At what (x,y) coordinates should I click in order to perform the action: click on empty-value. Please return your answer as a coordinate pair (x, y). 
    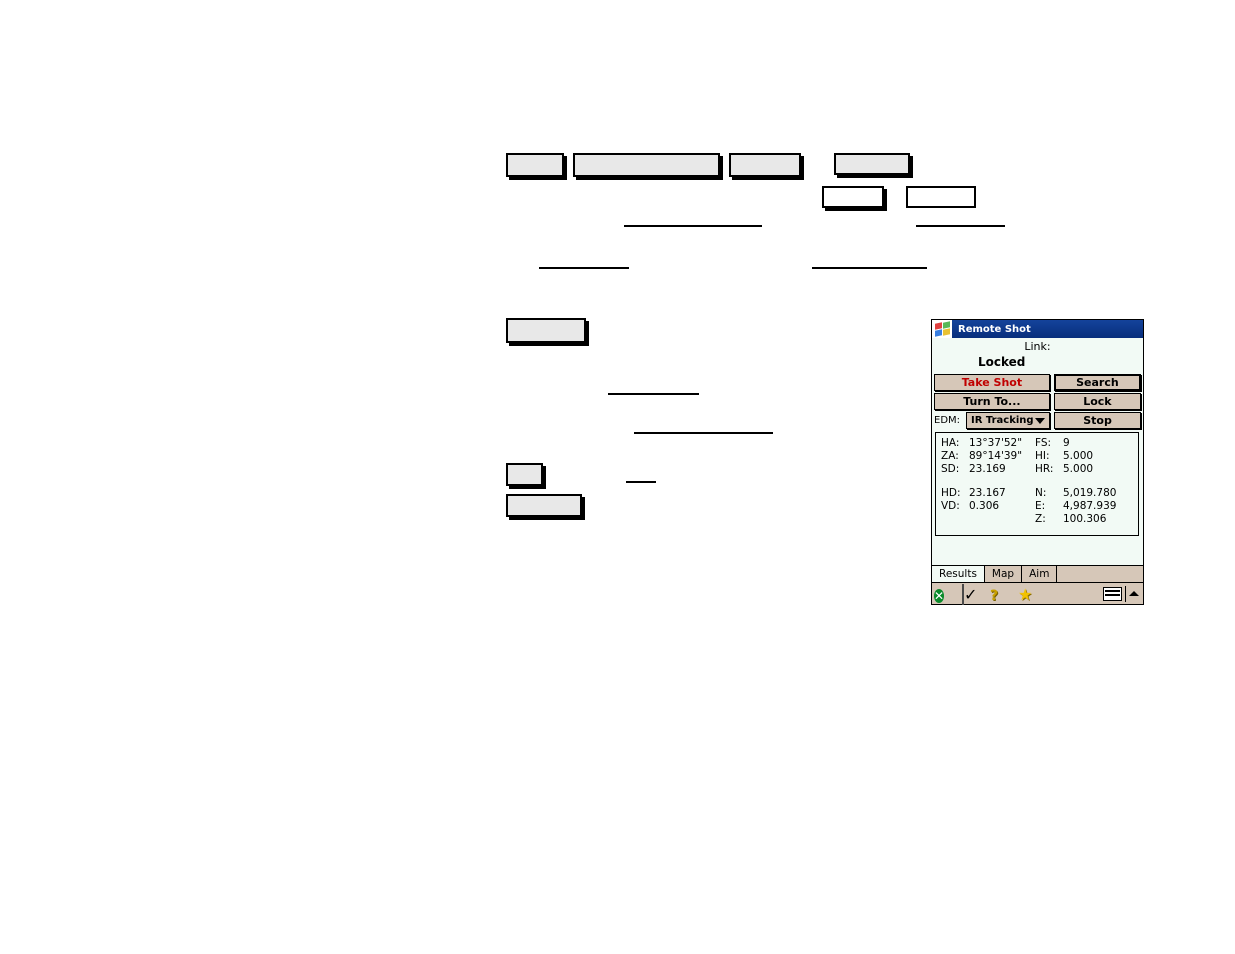
    Looking at the image, I should click on (1002, 519).